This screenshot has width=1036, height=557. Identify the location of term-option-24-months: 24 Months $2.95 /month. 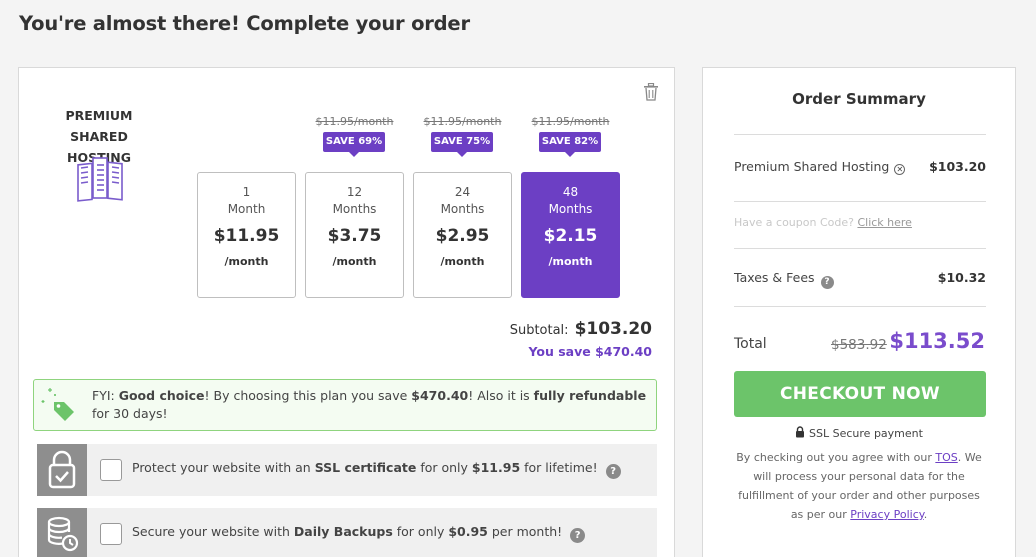
(462, 235).